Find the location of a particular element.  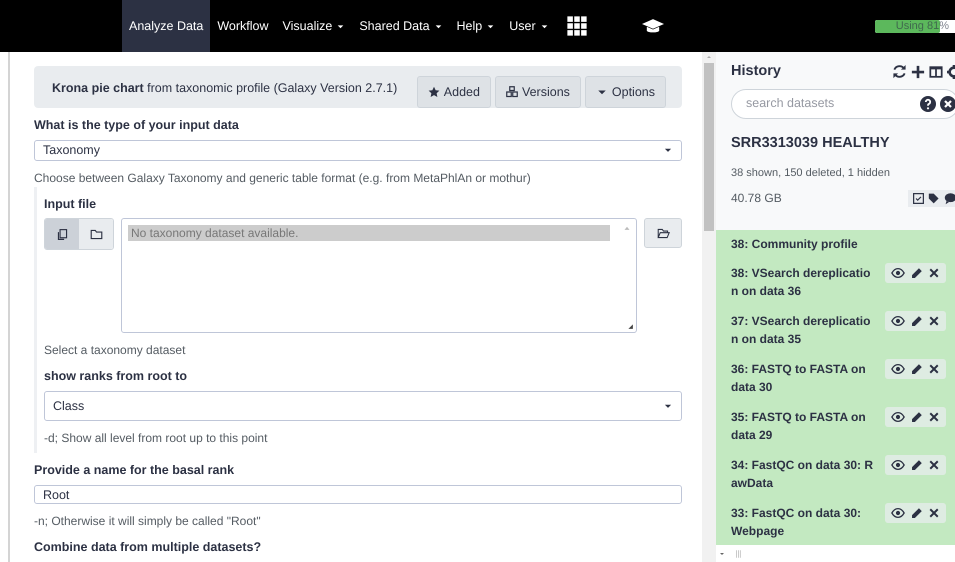

dataset-title: 34: FastQC on data 30: RawData is located at coordinates (803, 474).